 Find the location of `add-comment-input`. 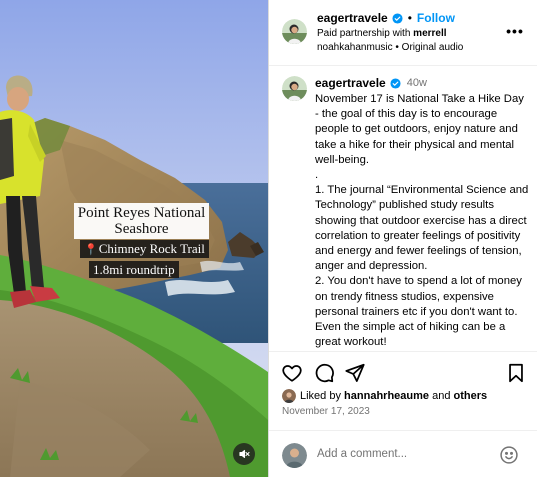

add-comment-input is located at coordinates (407, 454).